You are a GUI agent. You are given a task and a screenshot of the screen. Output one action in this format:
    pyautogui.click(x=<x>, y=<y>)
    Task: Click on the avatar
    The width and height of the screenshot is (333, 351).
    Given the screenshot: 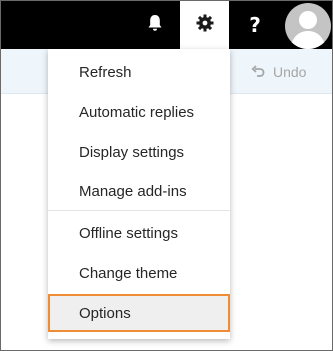 What is the action you would take?
    pyautogui.click(x=308, y=26)
    